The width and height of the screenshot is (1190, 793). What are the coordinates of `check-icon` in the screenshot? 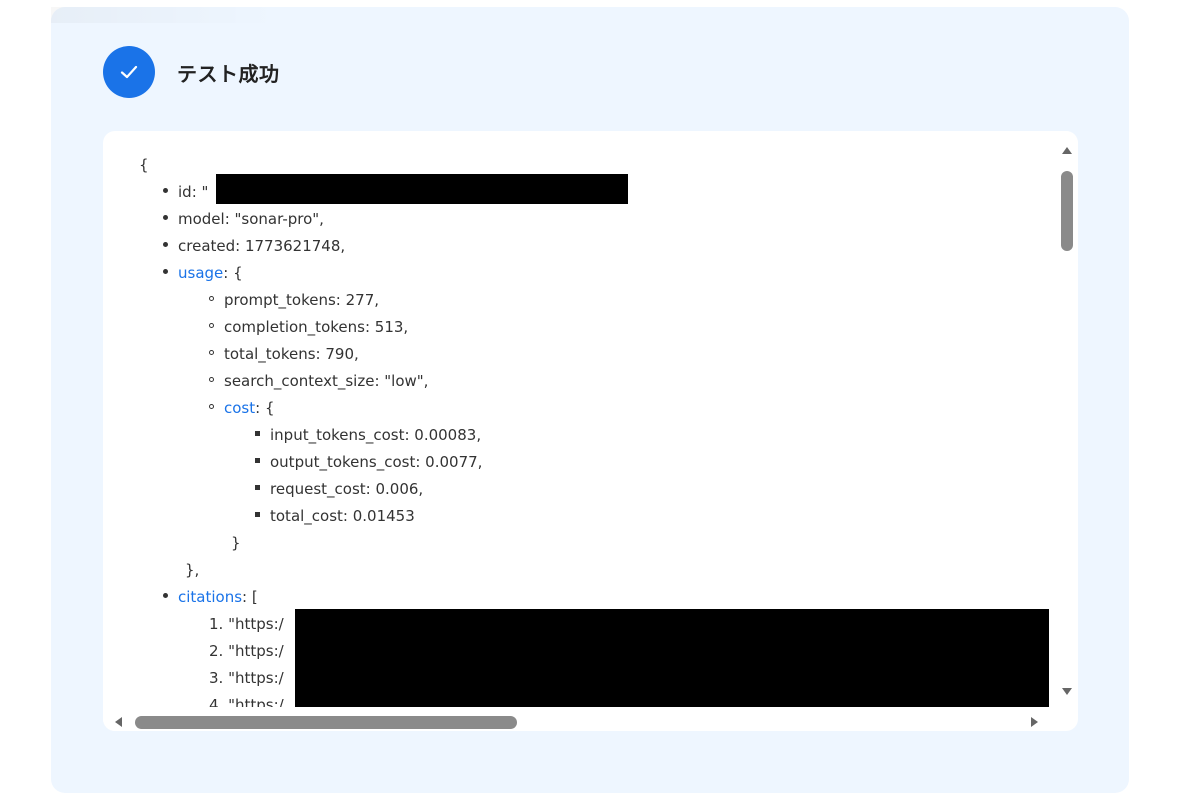 It's located at (129, 72).